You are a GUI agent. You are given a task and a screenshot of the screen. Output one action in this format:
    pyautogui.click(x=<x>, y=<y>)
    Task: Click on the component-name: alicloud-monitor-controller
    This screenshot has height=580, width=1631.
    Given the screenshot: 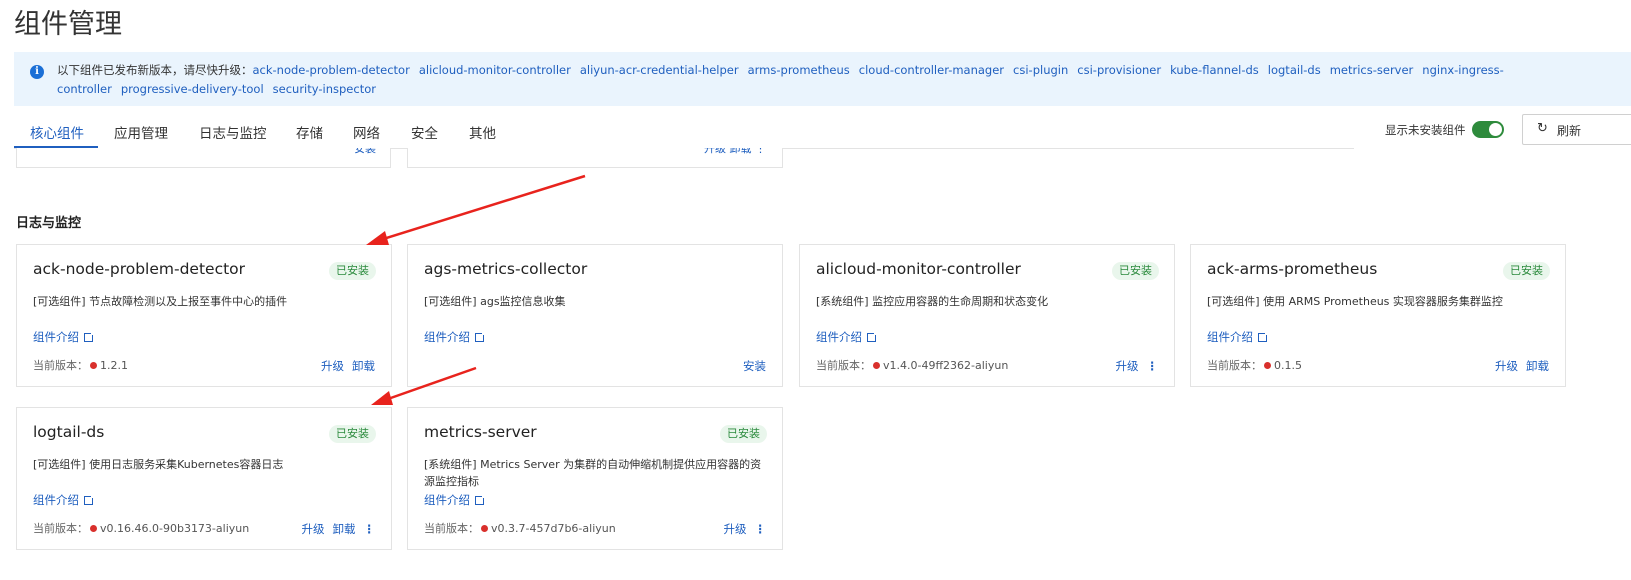 What is the action you would take?
    pyautogui.click(x=918, y=269)
    